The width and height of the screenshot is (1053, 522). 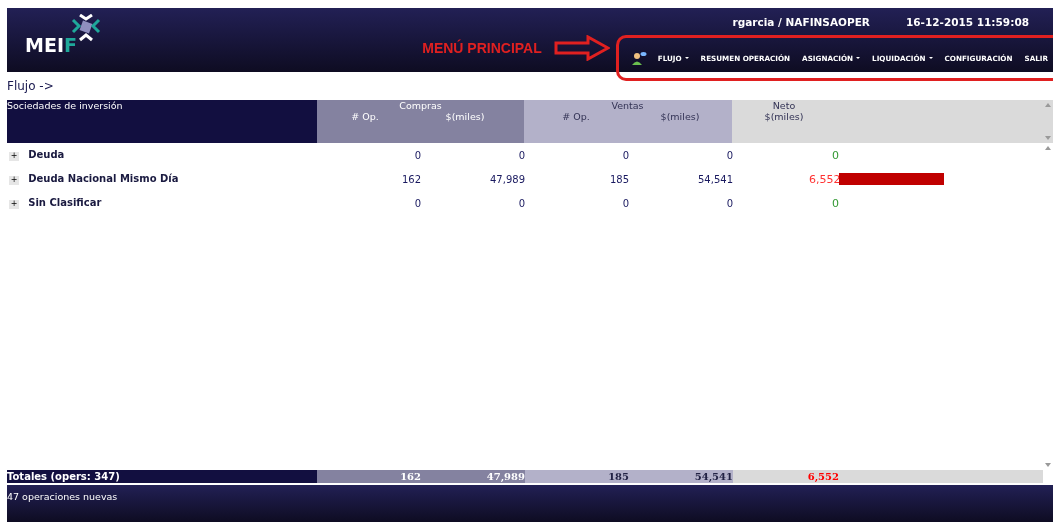 I want to click on user-name: rgarcia / NAFINSAOPER, so click(x=801, y=22).